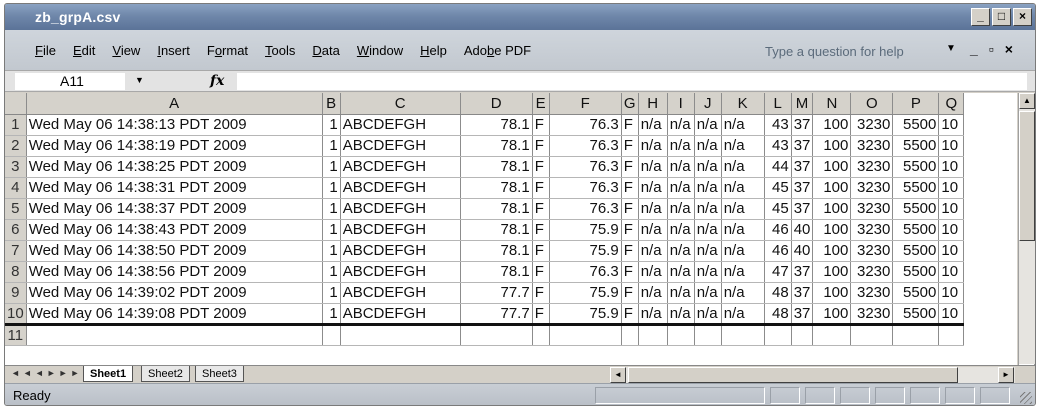  I want to click on cell-m2: 37, so click(802, 146).